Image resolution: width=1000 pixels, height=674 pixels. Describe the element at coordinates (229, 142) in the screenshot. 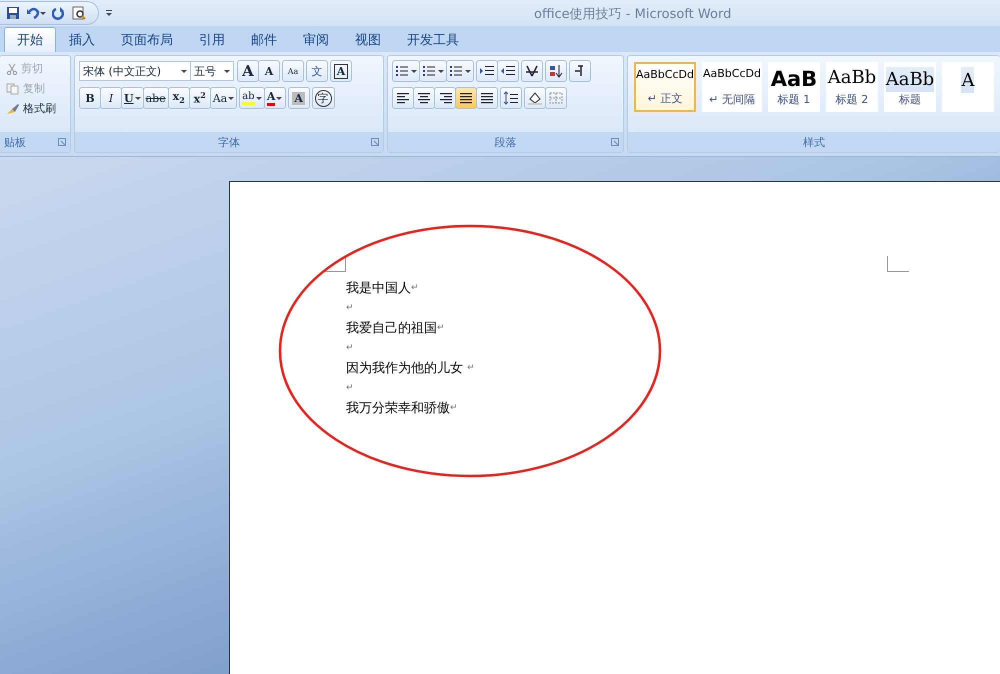

I see `group-label: 字体` at that location.